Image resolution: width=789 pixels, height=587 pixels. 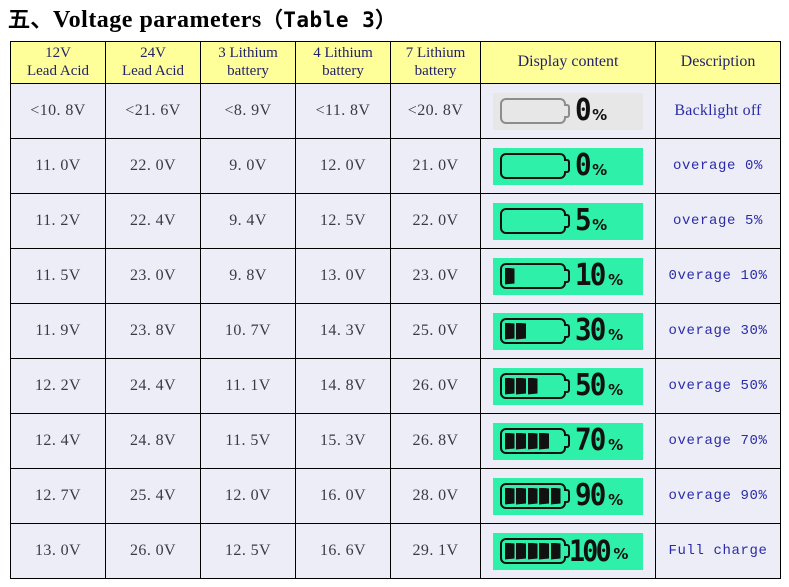 I want to click on cell-voltage-3-lithium: 11. 1V, so click(x=248, y=386).